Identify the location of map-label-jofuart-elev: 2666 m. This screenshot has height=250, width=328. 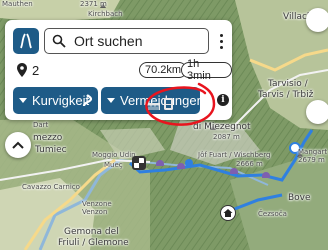
(249, 164).